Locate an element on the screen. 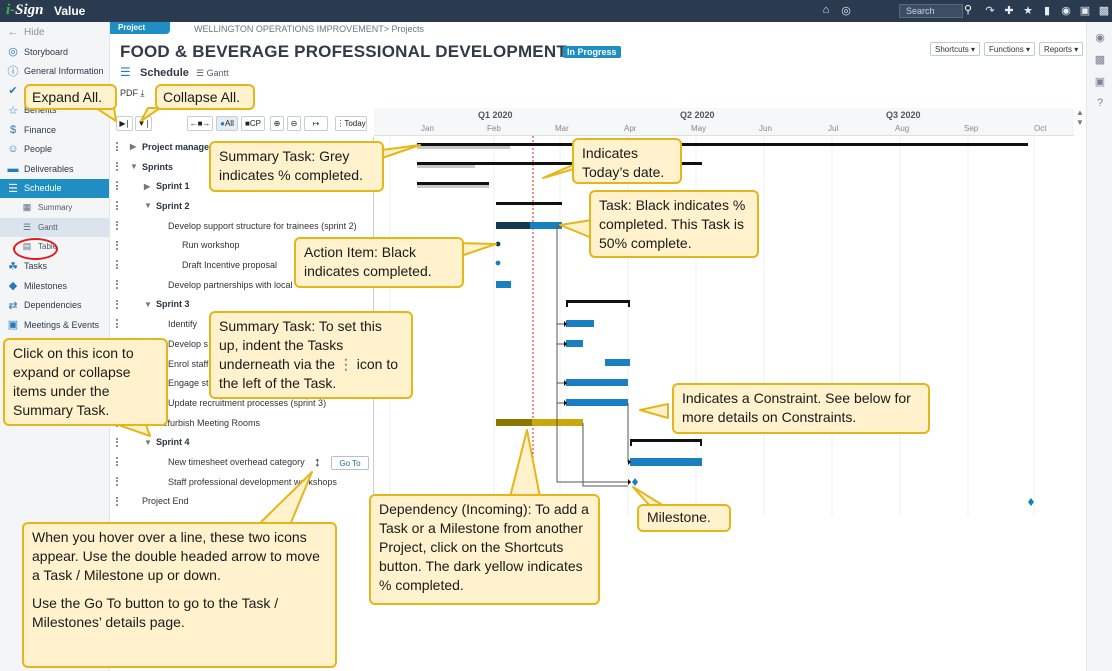 This screenshot has height=671, width=1112. sidebar-item-schedule: ☰ Schedule is located at coordinates (54, 188).